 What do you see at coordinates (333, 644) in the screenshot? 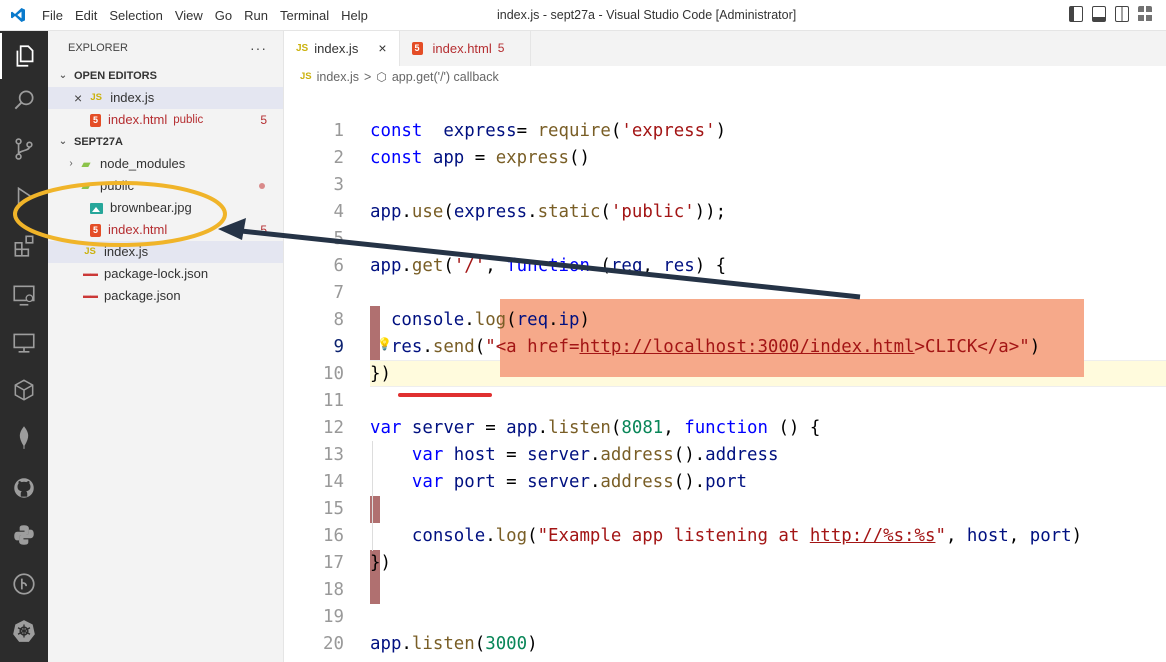
I see `line-number: 20` at bounding box center [333, 644].